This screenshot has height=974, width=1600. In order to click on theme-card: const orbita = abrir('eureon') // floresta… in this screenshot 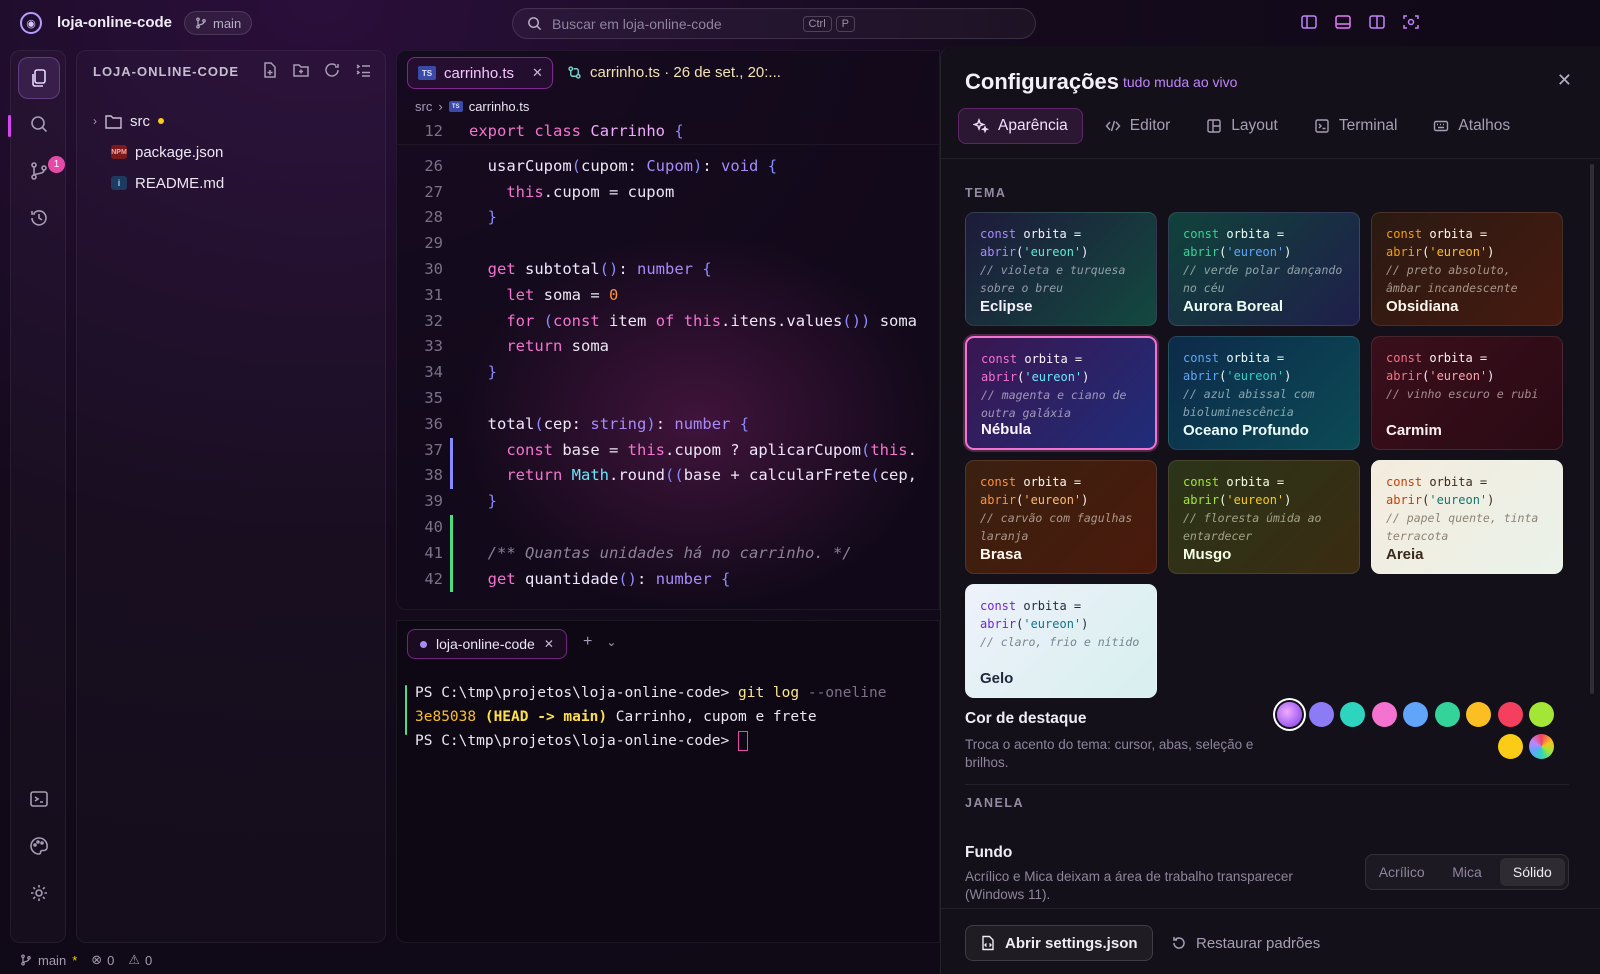, I will do `click(1264, 517)`.